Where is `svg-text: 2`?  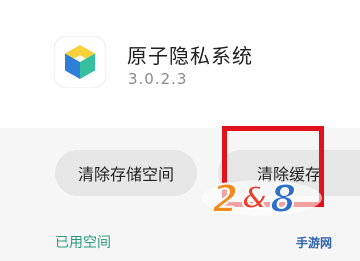
svg-text: 2 is located at coordinates (225, 199).